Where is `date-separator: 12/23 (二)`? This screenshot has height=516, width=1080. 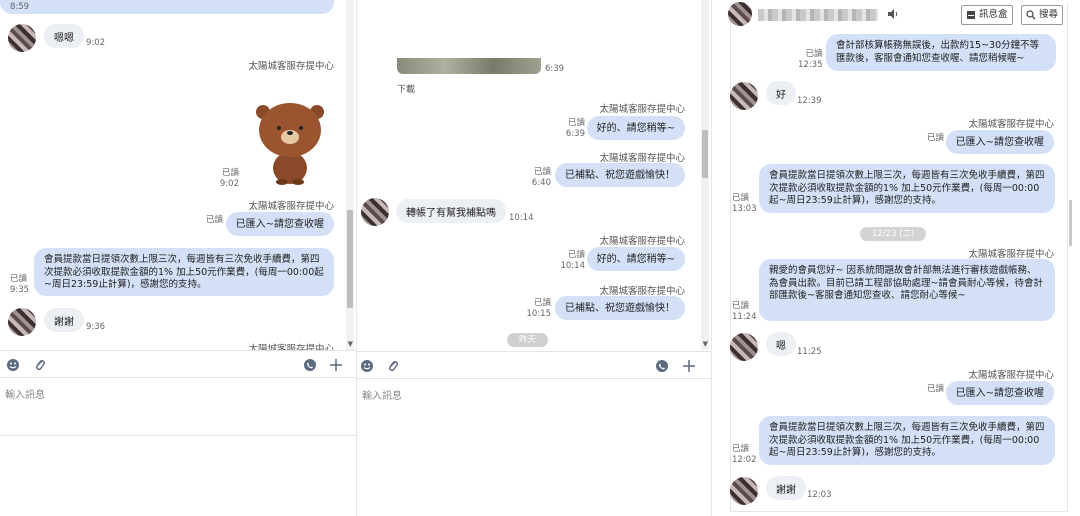 date-separator: 12/23 (二) is located at coordinates (893, 234).